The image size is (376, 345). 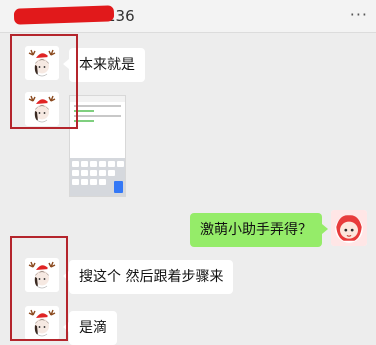 What do you see at coordinates (97, 99) in the screenshot?
I see `thumbnail-status-bar` at bounding box center [97, 99].